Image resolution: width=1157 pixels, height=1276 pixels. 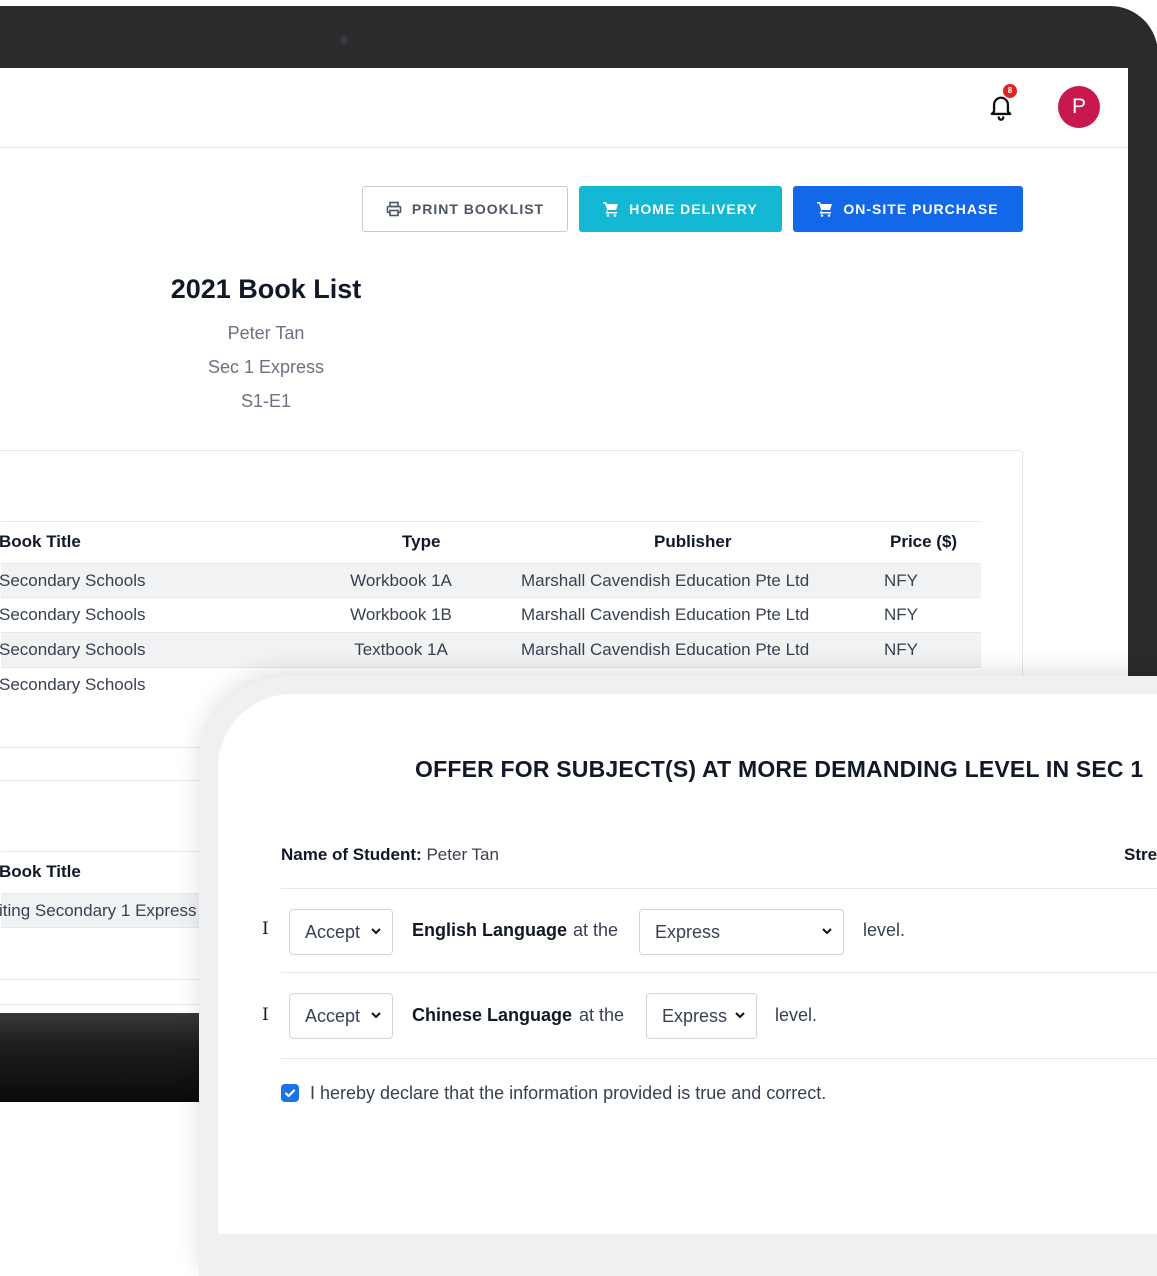 What do you see at coordinates (266, 367) in the screenshot?
I see `class-level: Sec 1 Express` at bounding box center [266, 367].